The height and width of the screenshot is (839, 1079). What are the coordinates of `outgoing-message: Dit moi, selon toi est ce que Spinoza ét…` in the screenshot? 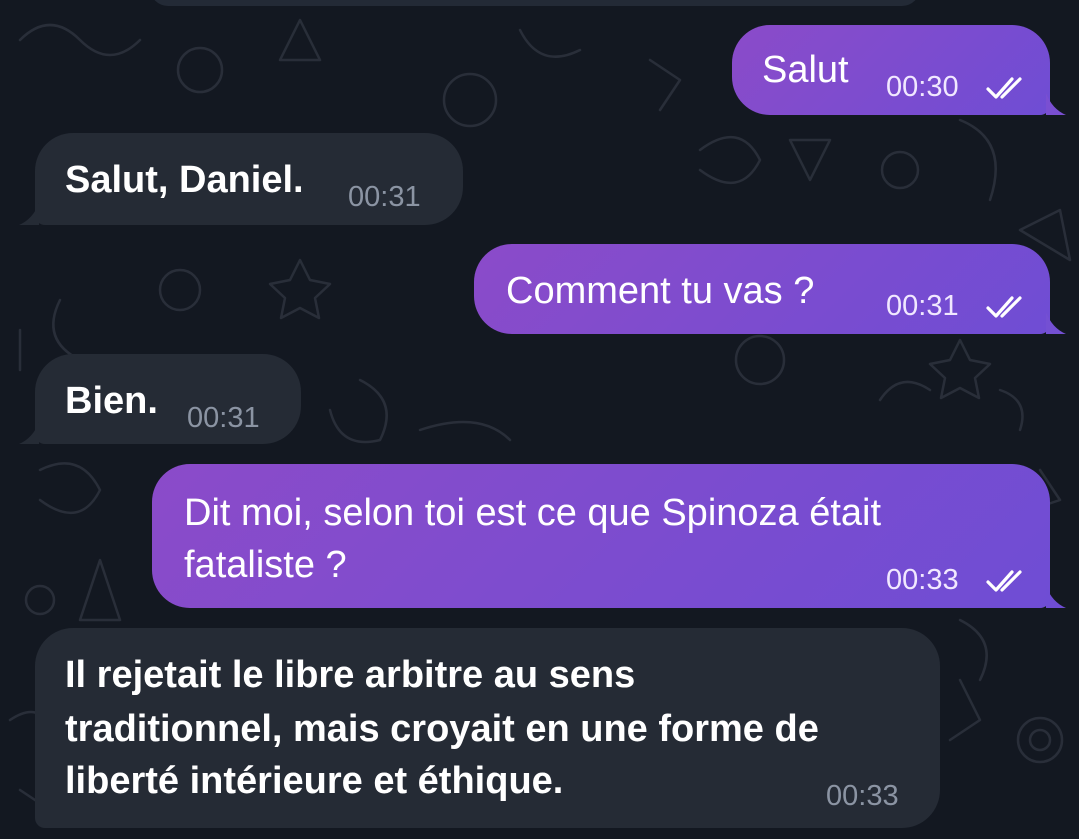 It's located at (601, 536).